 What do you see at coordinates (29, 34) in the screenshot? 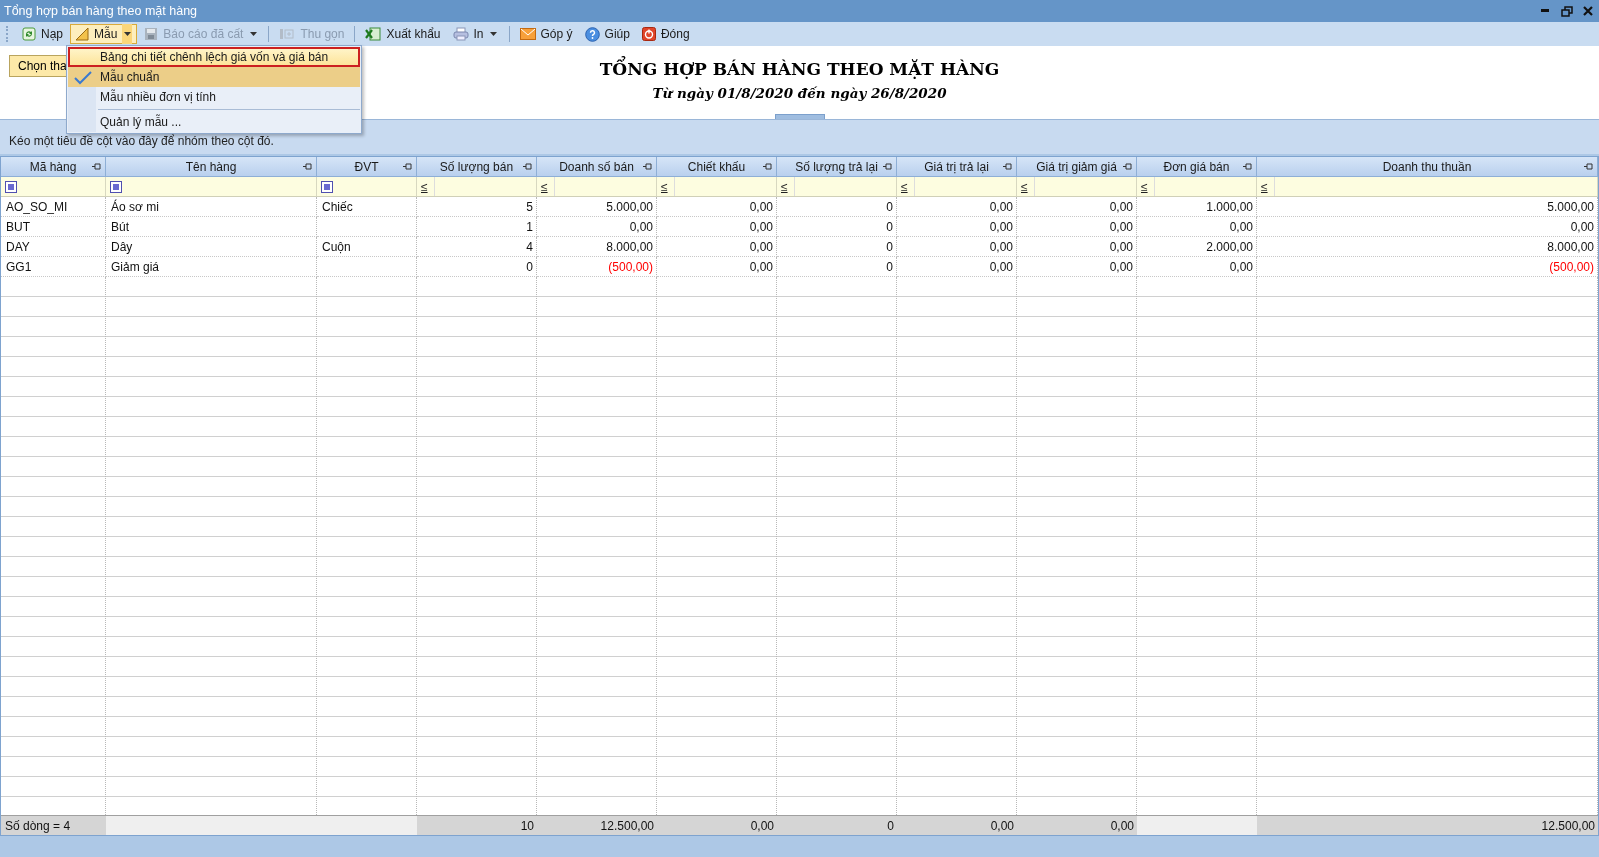
I see `refresh-icon` at bounding box center [29, 34].